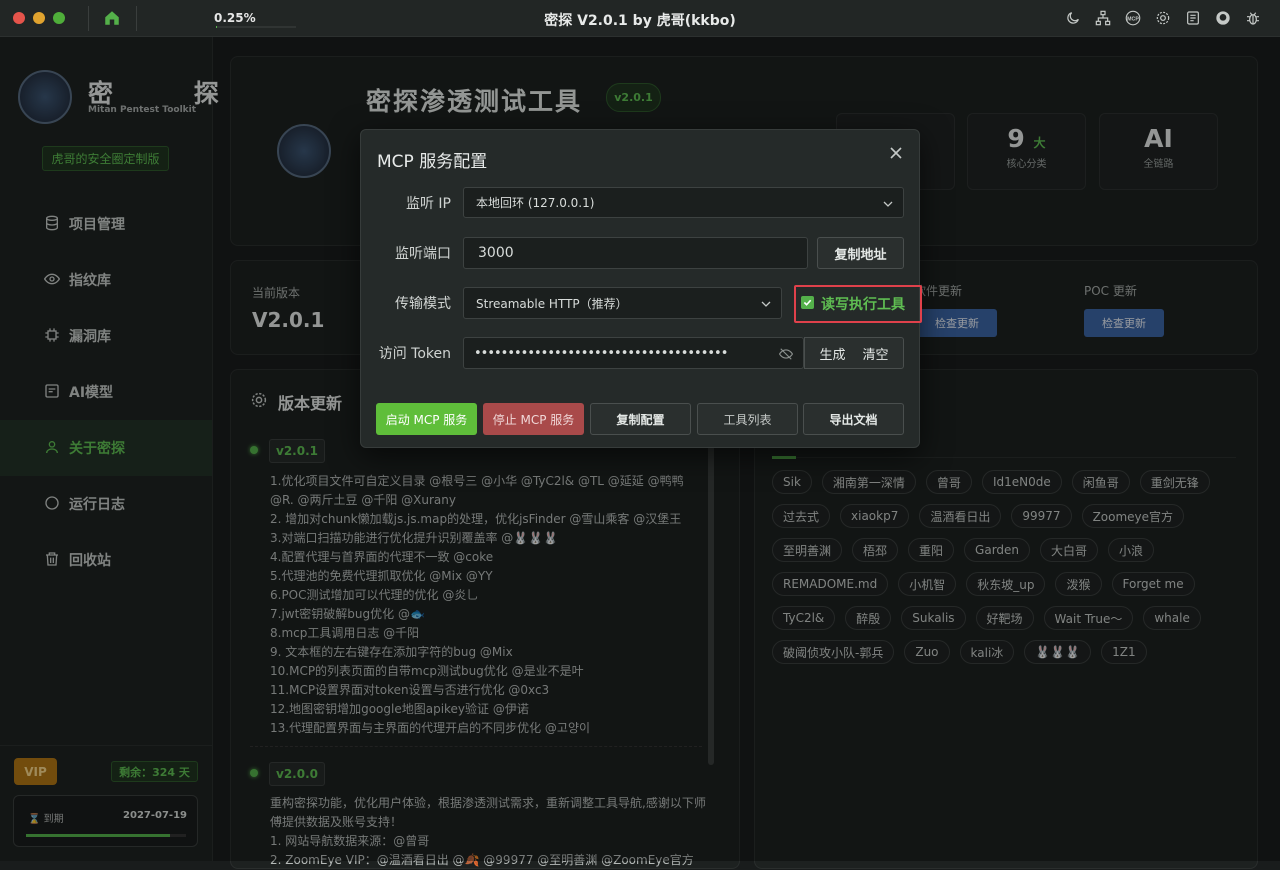 The height and width of the screenshot is (870, 1280). What do you see at coordinates (406, 253) in the screenshot?
I see `port-label: 监听端口` at bounding box center [406, 253].